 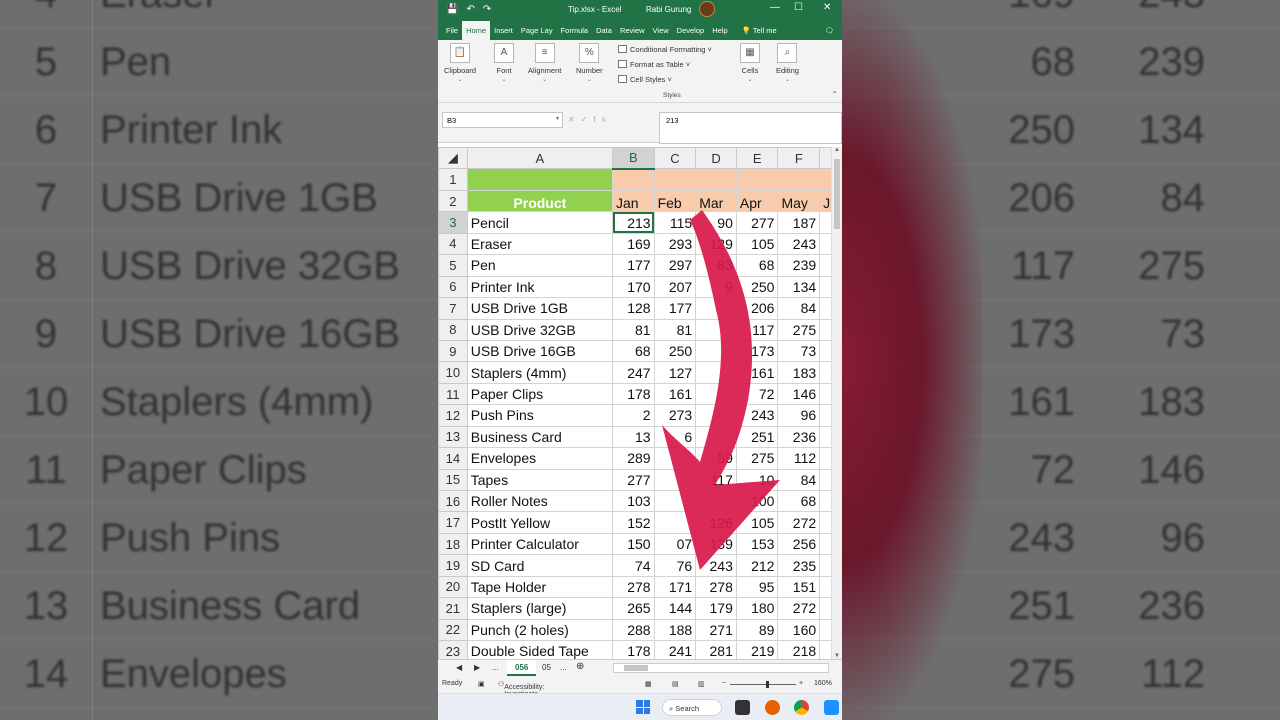 What do you see at coordinates (799, 522) in the screenshot?
I see `value-cell: 272` at bounding box center [799, 522].